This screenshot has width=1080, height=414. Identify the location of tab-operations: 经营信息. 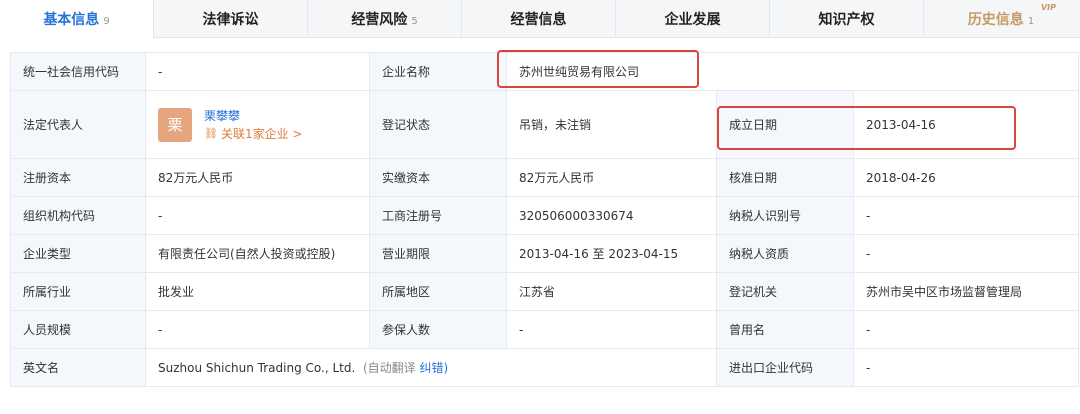
(539, 19).